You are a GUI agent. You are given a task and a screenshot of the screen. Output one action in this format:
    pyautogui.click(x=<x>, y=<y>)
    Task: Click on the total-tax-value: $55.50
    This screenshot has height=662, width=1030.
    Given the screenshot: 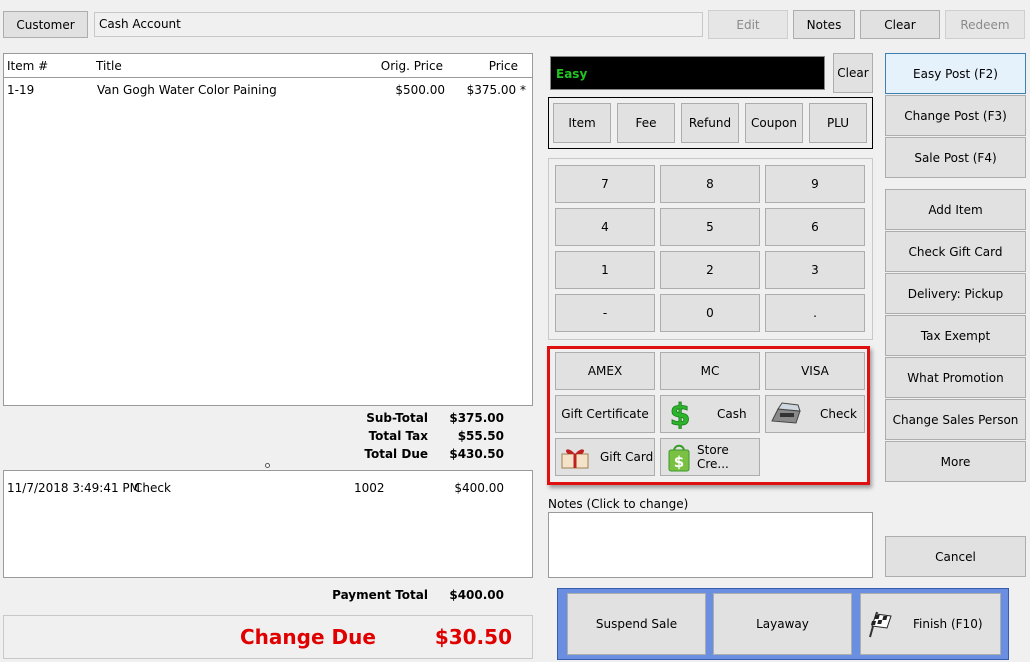 What is the action you would take?
    pyautogui.click(x=480, y=436)
    